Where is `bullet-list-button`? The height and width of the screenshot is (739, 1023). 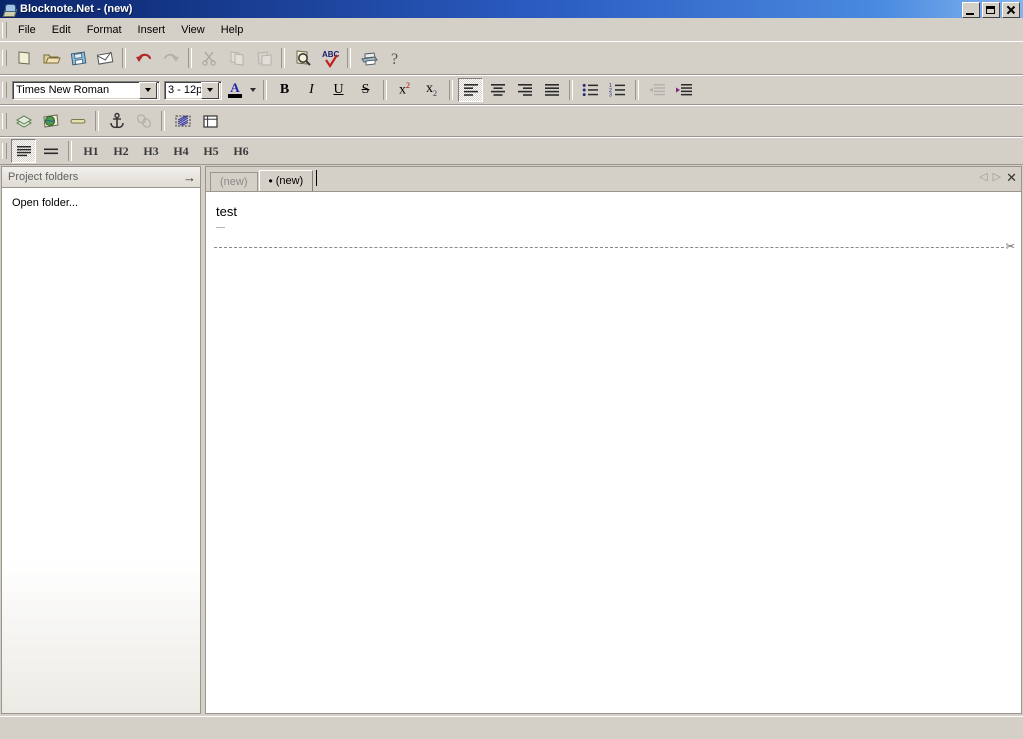 bullet-list-button is located at coordinates (590, 90).